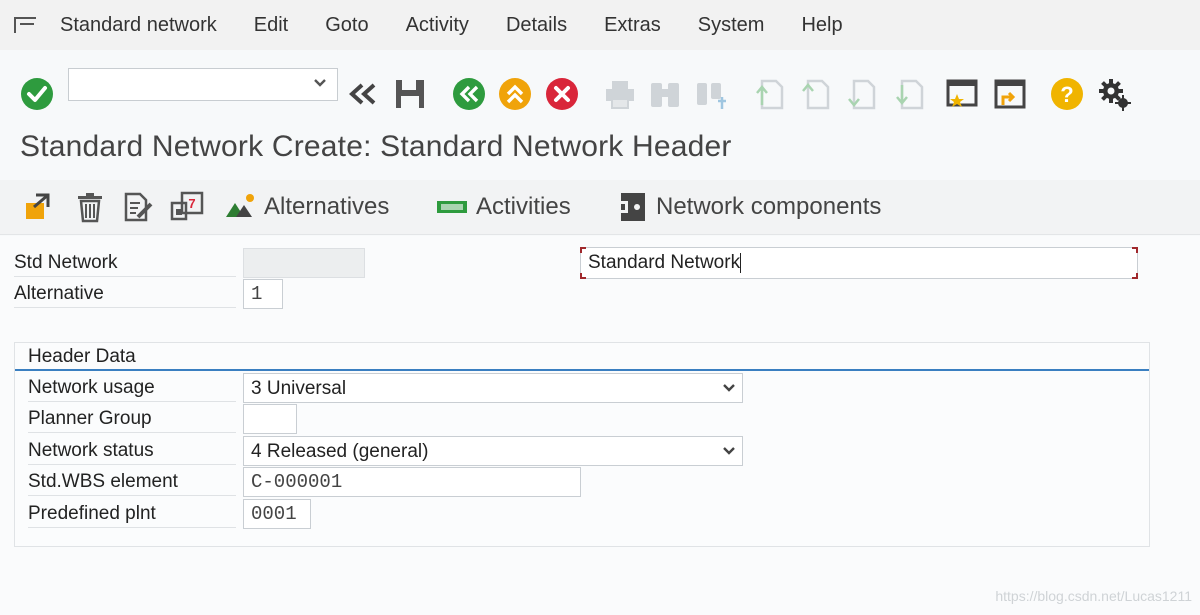 This screenshot has width=1200, height=615. What do you see at coordinates (493, 388) in the screenshot?
I see `network-usage-select: 3 Universal` at bounding box center [493, 388].